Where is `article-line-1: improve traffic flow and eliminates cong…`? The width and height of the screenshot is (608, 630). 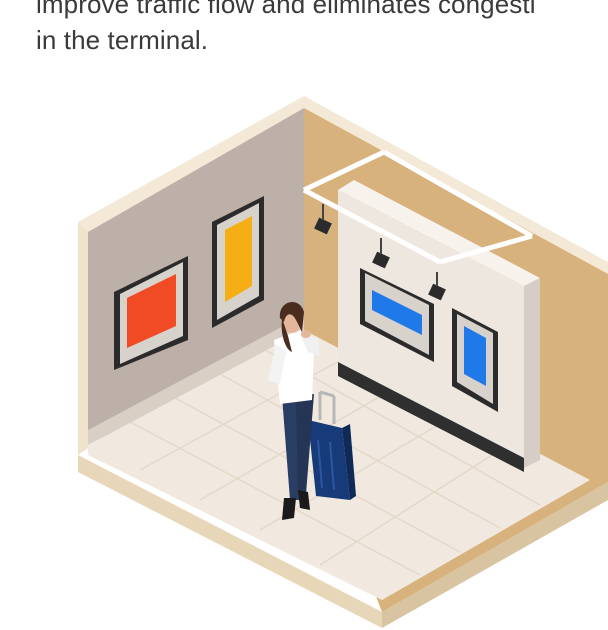
article-line-1: improve traffic flow and eliminates cong… is located at coordinates (286, 9).